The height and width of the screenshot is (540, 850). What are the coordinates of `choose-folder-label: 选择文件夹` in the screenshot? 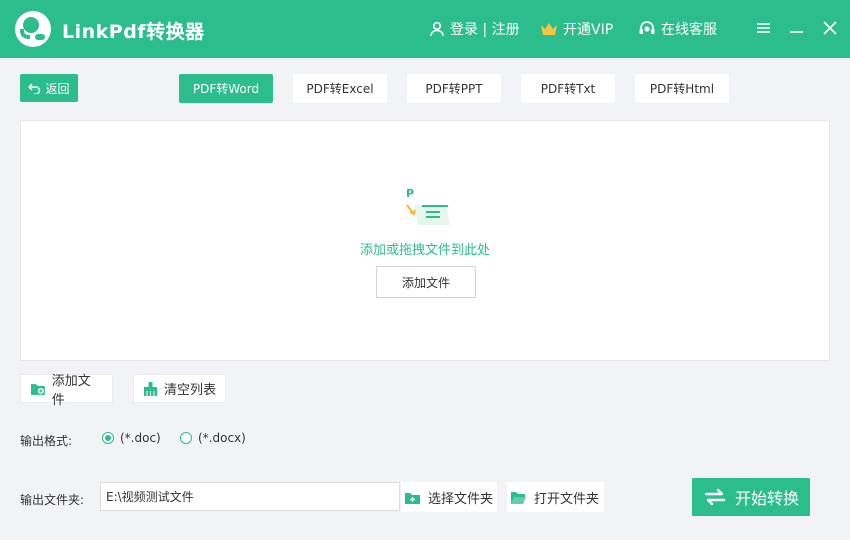 It's located at (461, 499).